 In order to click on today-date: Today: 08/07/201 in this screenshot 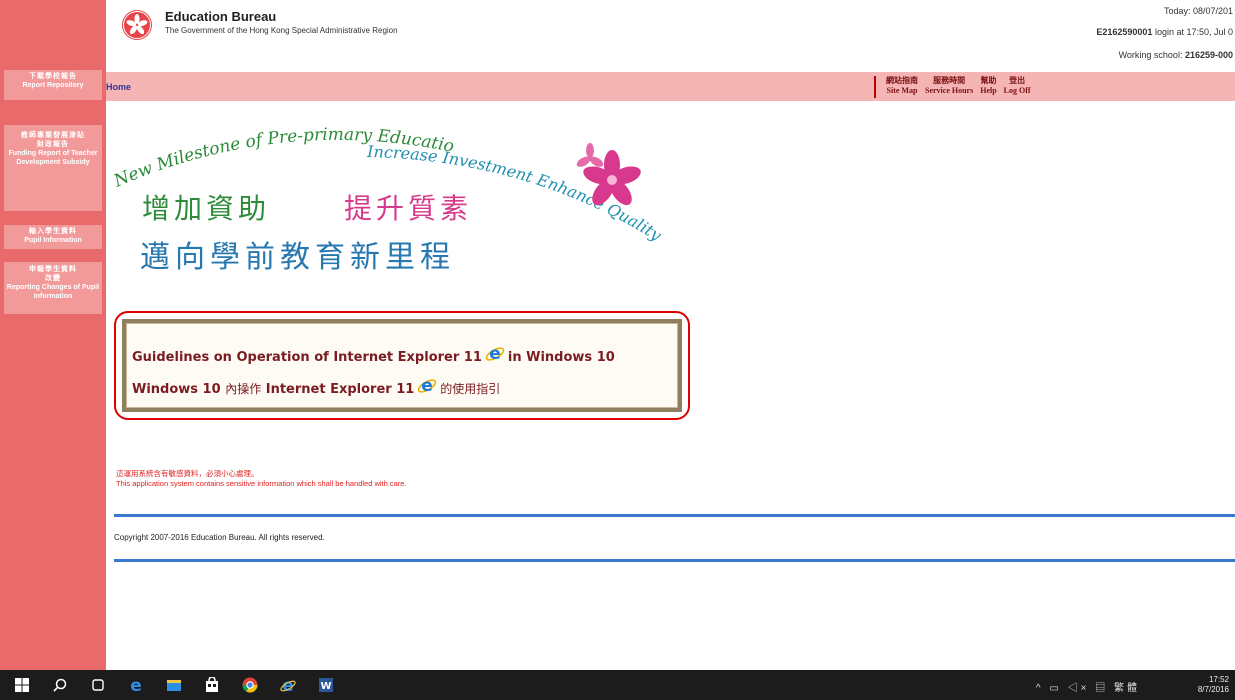, I will do `click(1198, 11)`.